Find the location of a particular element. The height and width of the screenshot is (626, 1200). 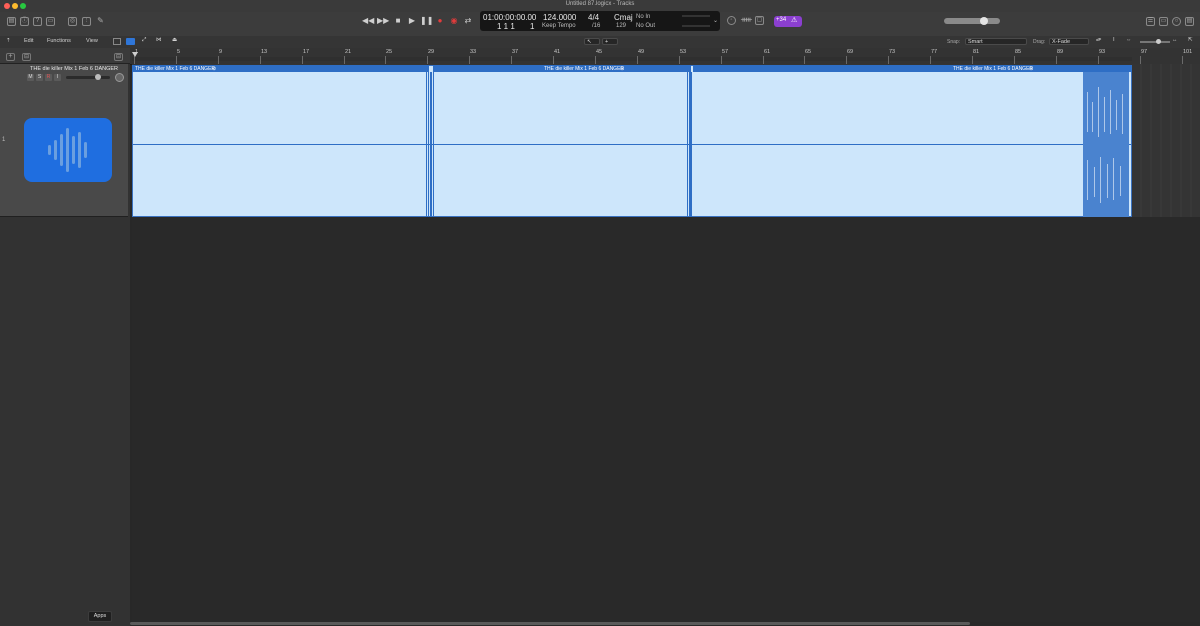

record-enable-button: R is located at coordinates (48, 77).